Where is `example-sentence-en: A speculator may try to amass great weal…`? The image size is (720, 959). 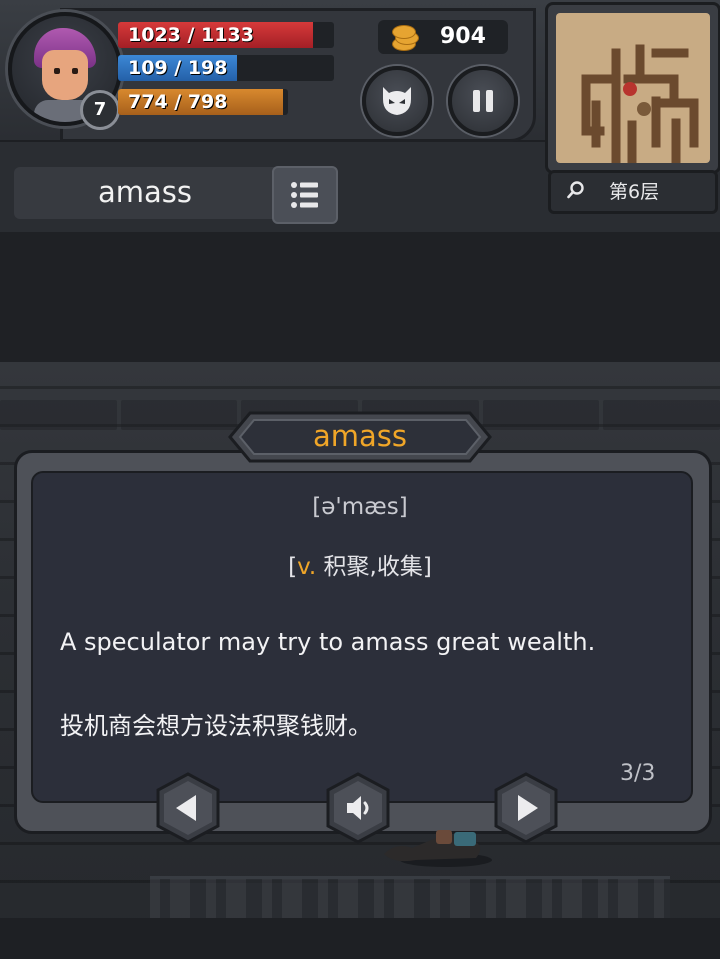 example-sentence-en: A speculator may try to amass great weal… is located at coordinates (328, 642).